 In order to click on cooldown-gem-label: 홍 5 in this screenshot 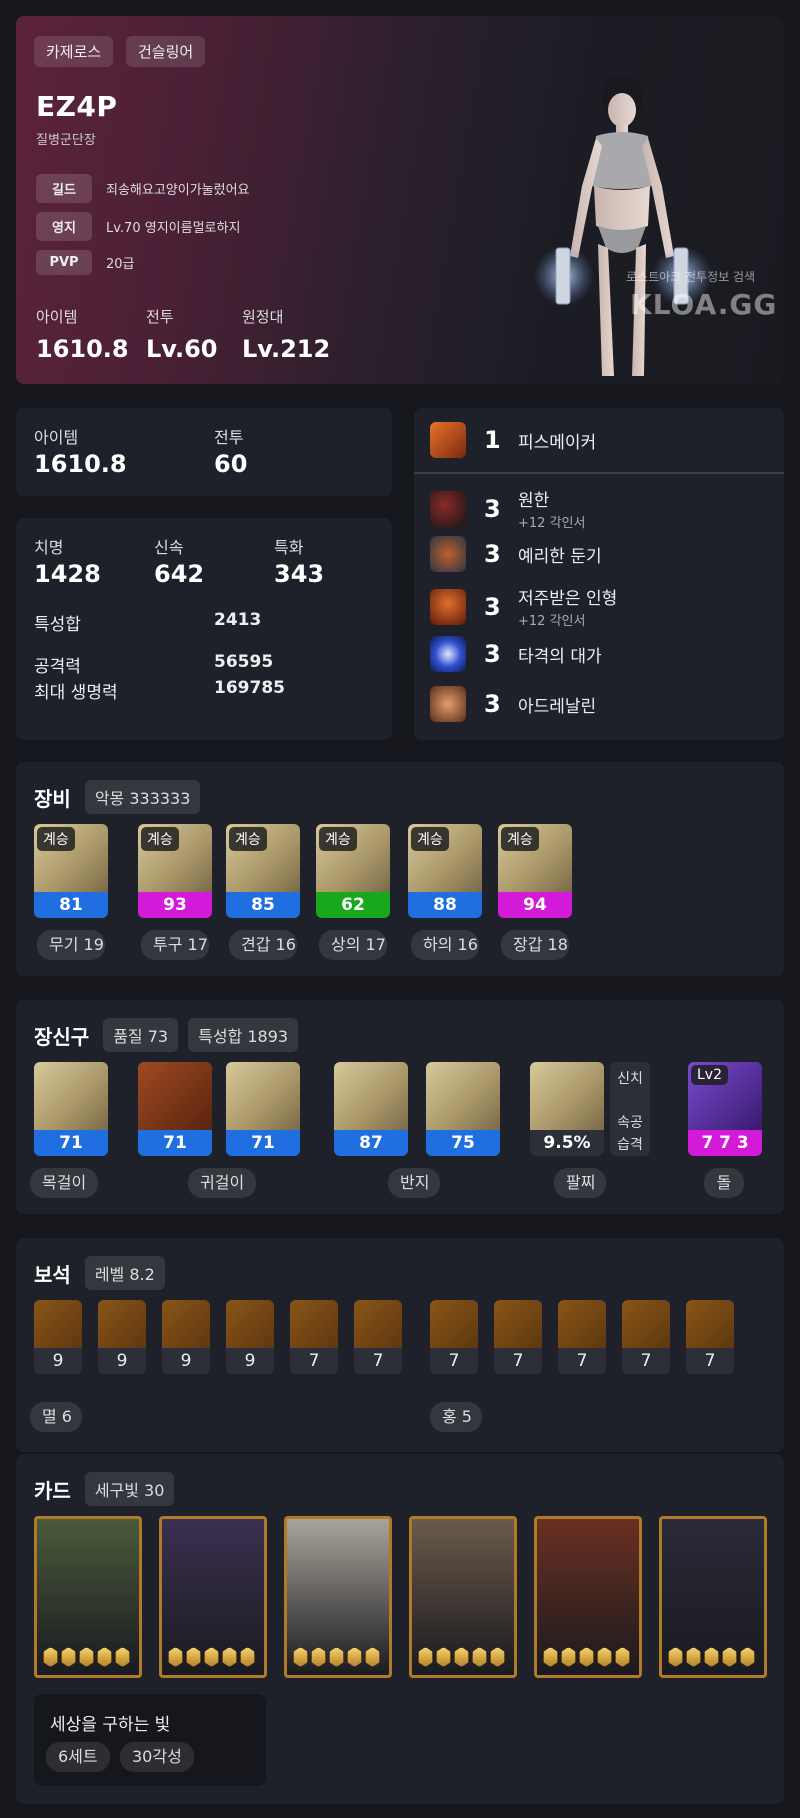, I will do `click(456, 1417)`.